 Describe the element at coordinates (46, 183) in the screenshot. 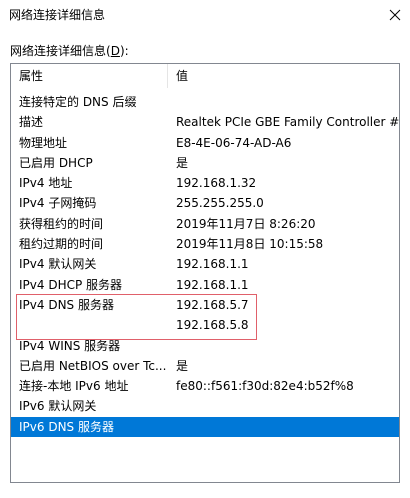

I see `row-property: IPv4 地址` at that location.